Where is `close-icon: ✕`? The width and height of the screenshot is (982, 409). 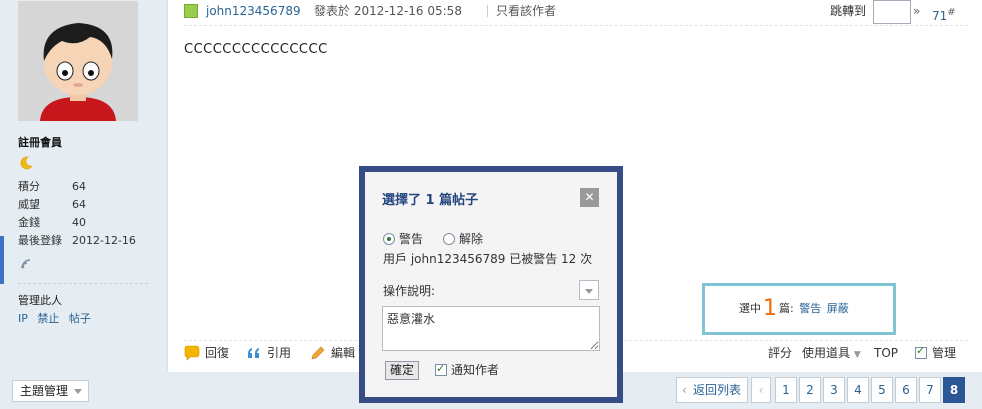
close-icon: ✕ is located at coordinates (589, 197).